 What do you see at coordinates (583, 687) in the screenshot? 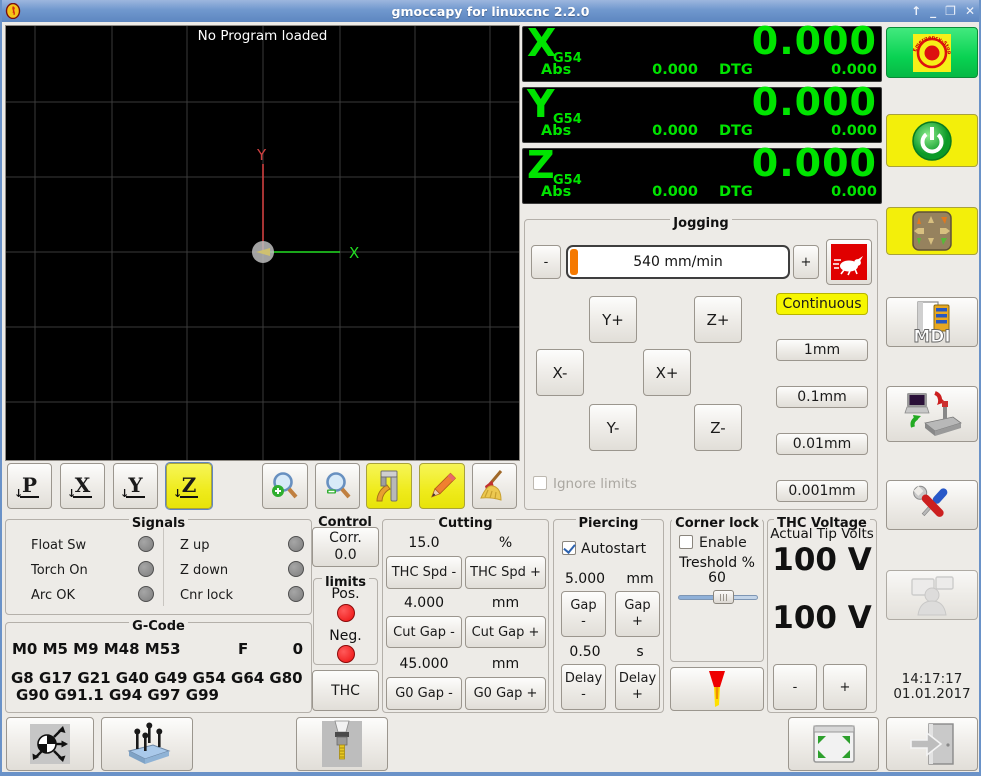
I see `pierce-delay-minus-button: Delay -` at bounding box center [583, 687].